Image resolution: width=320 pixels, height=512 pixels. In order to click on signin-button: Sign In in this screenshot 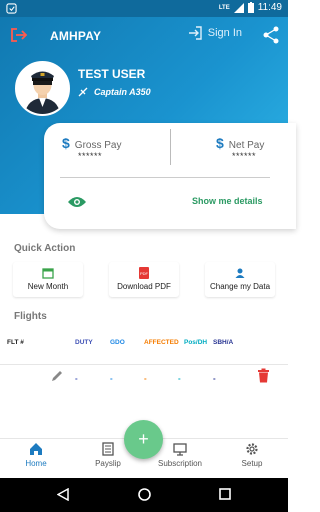, I will do `click(215, 33)`.